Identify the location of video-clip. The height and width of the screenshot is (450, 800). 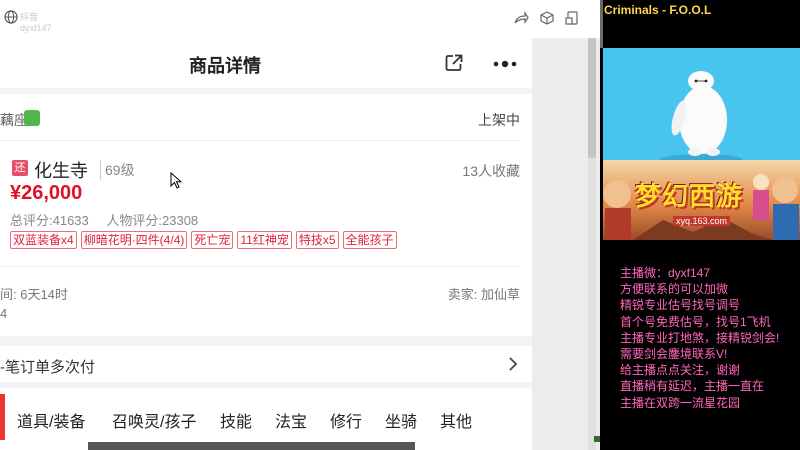
(701, 104).